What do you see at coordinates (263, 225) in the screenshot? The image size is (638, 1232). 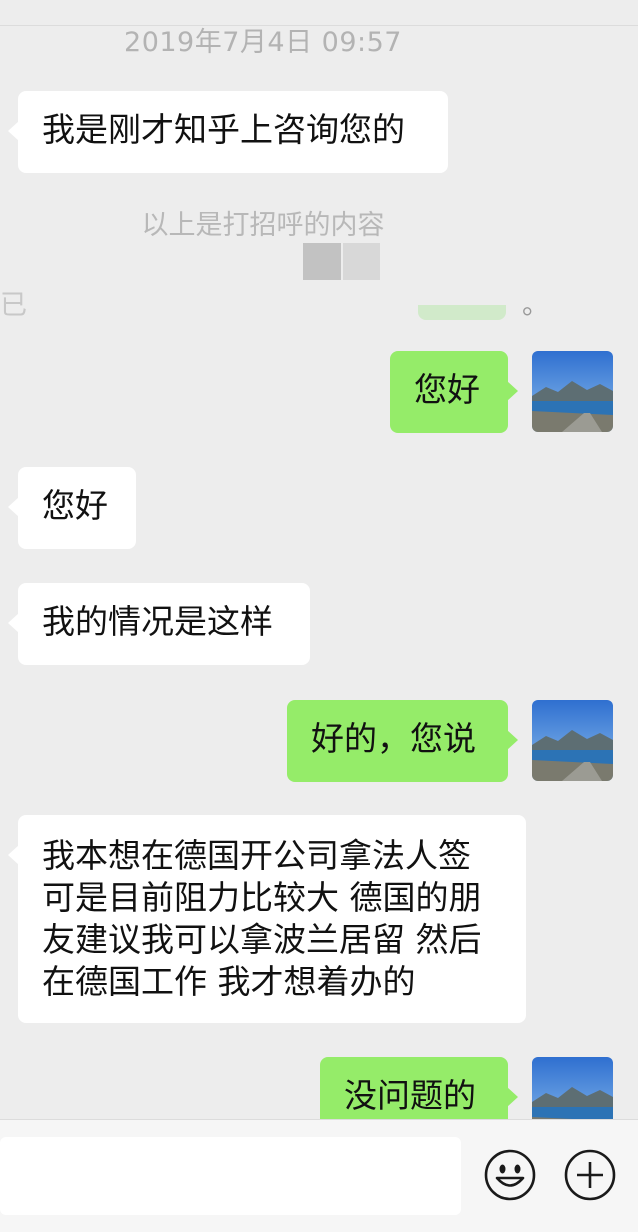 I see `system-notice: 以上是打招呼的内容` at bounding box center [263, 225].